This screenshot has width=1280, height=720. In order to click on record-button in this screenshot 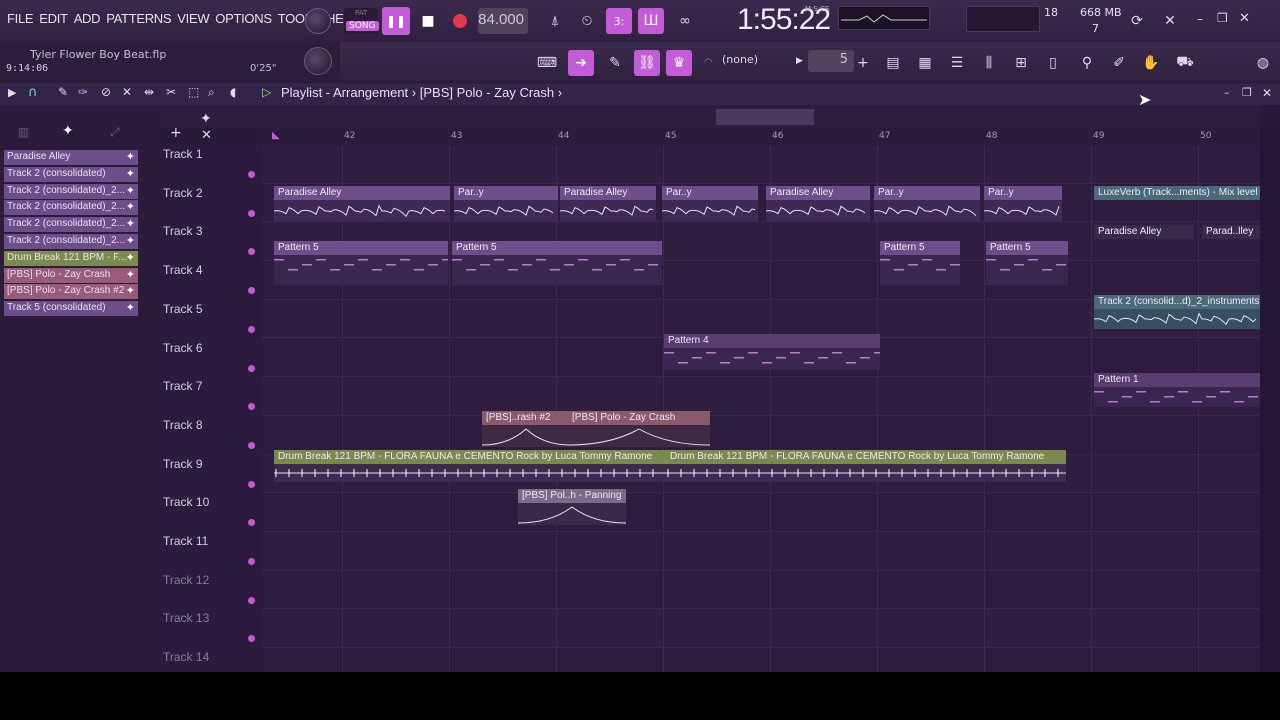, I will do `click(460, 21)`.